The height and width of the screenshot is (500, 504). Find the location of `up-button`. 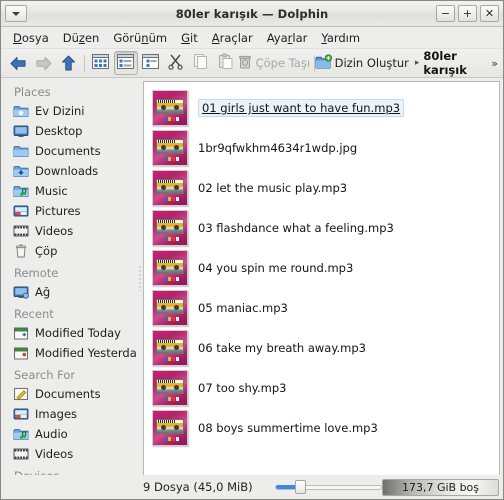

up-button is located at coordinates (68, 63).